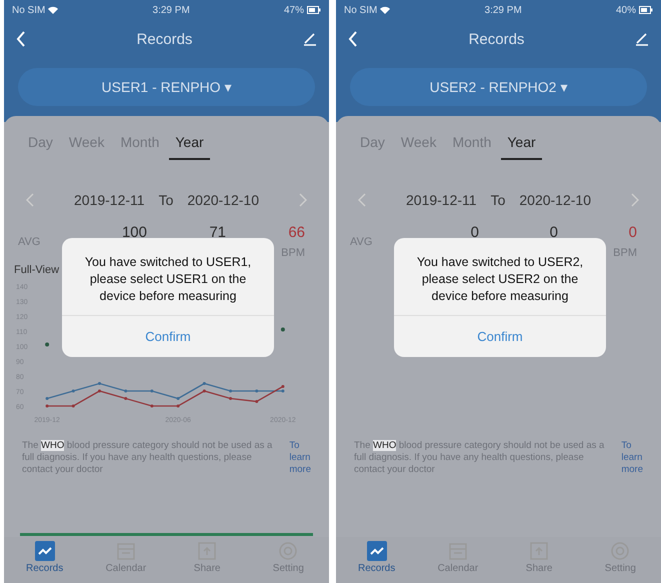  I want to click on dialog-message: You have switched to USER2, please select USER2 on the device before measuring, so click(500, 279).